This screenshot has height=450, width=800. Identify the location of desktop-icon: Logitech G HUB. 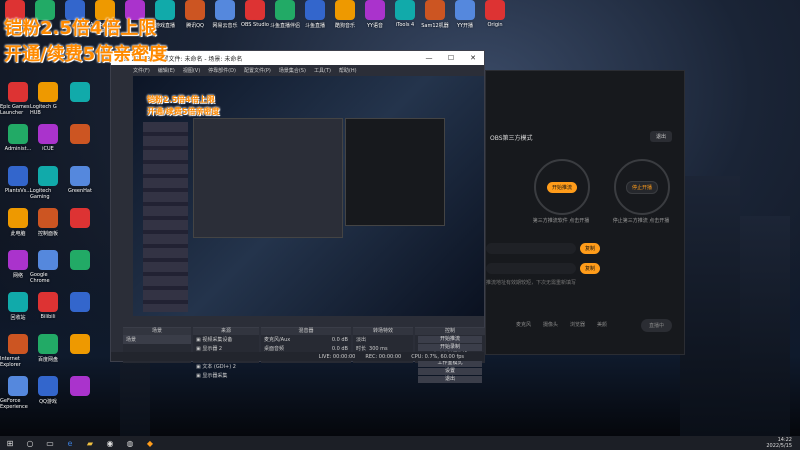
(48, 103).